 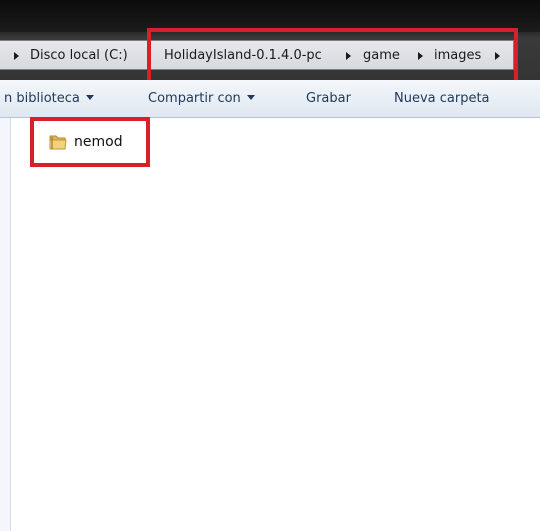 What do you see at coordinates (79, 56) in the screenshot?
I see `breadcrumb-item-local-disk: Disco local (C:)` at bounding box center [79, 56].